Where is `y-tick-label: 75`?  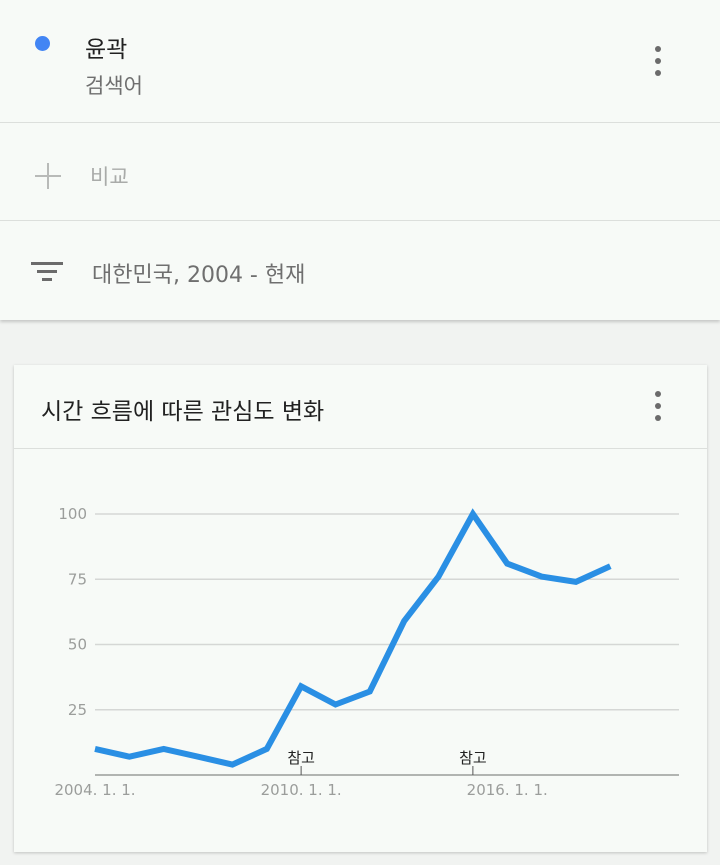
y-tick-label: 75 is located at coordinates (77, 579).